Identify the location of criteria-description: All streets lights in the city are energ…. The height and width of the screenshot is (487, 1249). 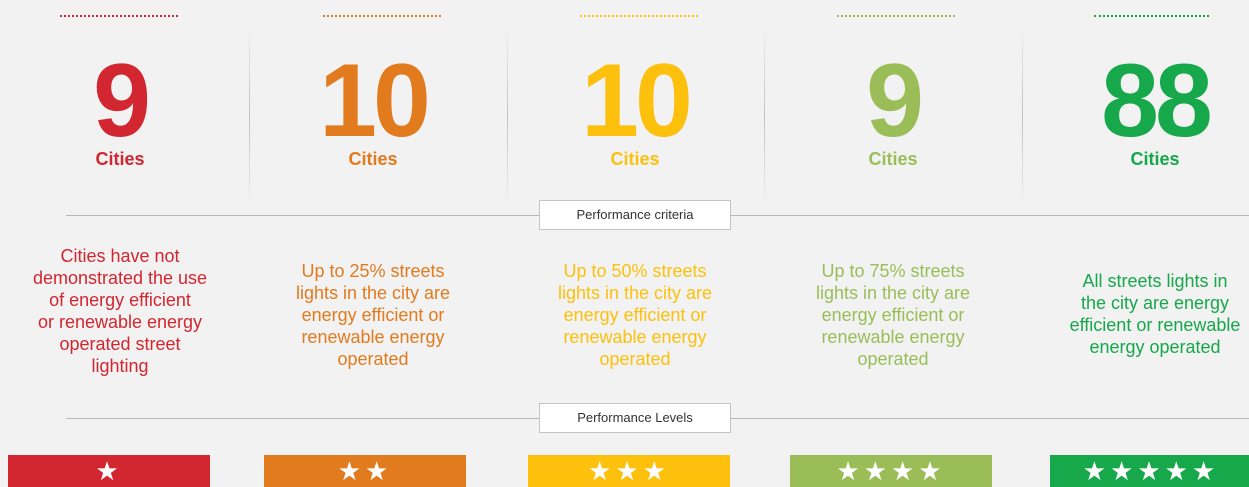
(1155, 314).